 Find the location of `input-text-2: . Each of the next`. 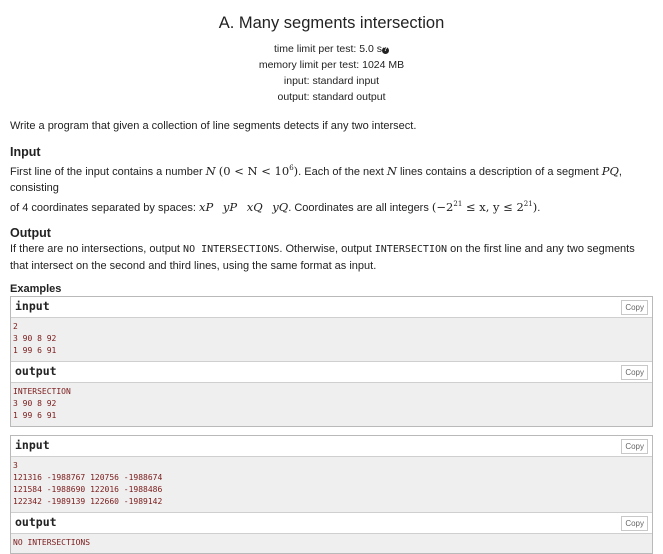

input-text-2: . Each of the next is located at coordinates (342, 171).